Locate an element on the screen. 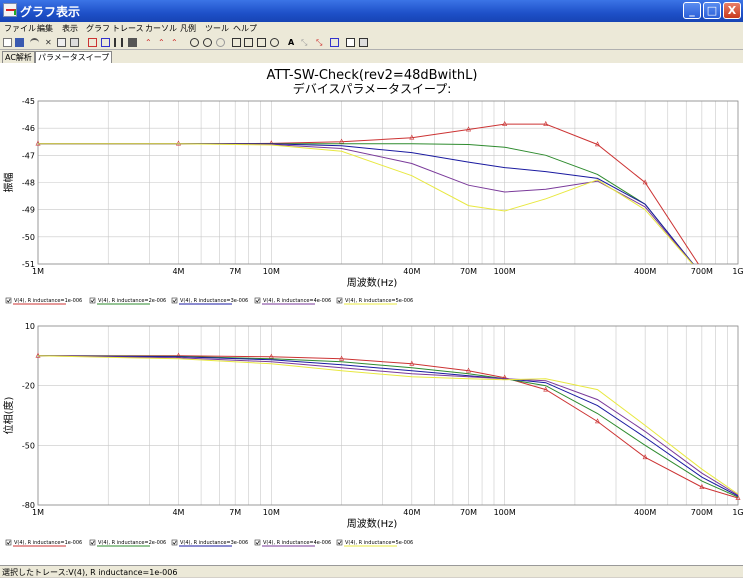 The width and height of the screenshot is (743, 578). y-tick-label: -20 is located at coordinates (28, 386).